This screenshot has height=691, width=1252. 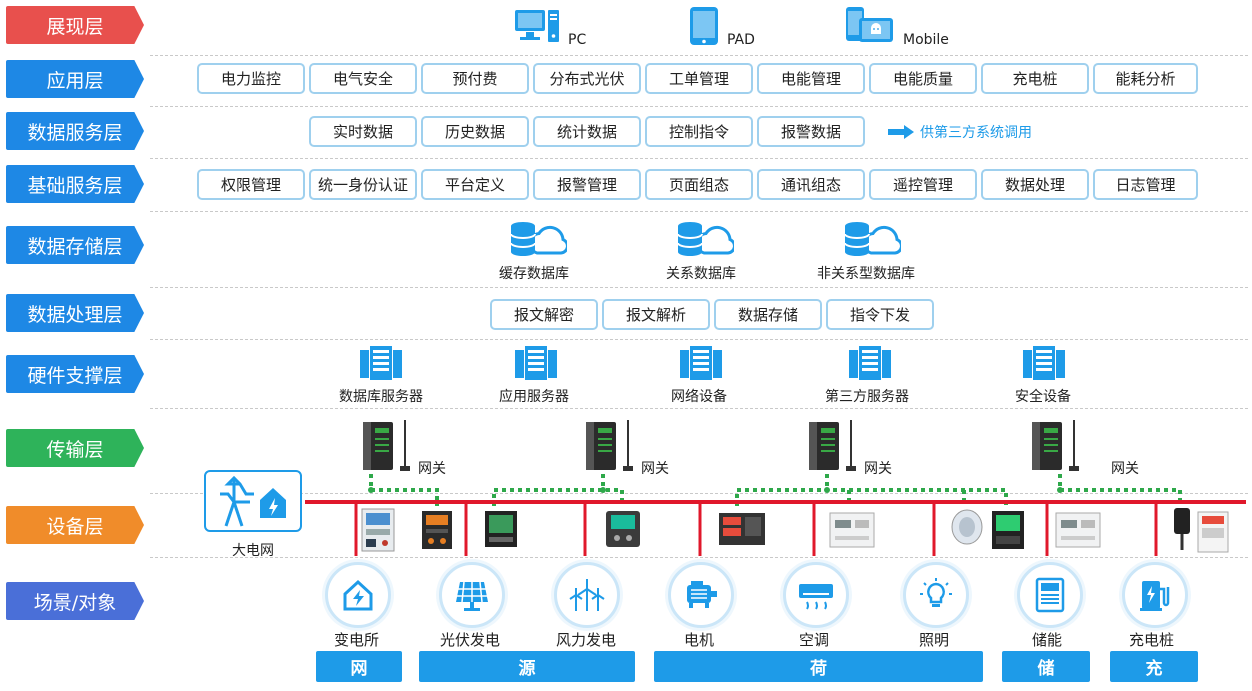 I want to click on category-charging: 充, so click(x=1154, y=666).